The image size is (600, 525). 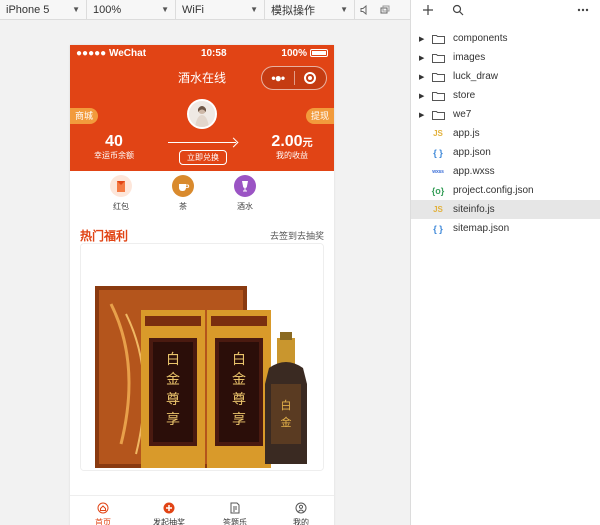 I want to click on folder-item-images: ▶ images, so click(x=505, y=57).